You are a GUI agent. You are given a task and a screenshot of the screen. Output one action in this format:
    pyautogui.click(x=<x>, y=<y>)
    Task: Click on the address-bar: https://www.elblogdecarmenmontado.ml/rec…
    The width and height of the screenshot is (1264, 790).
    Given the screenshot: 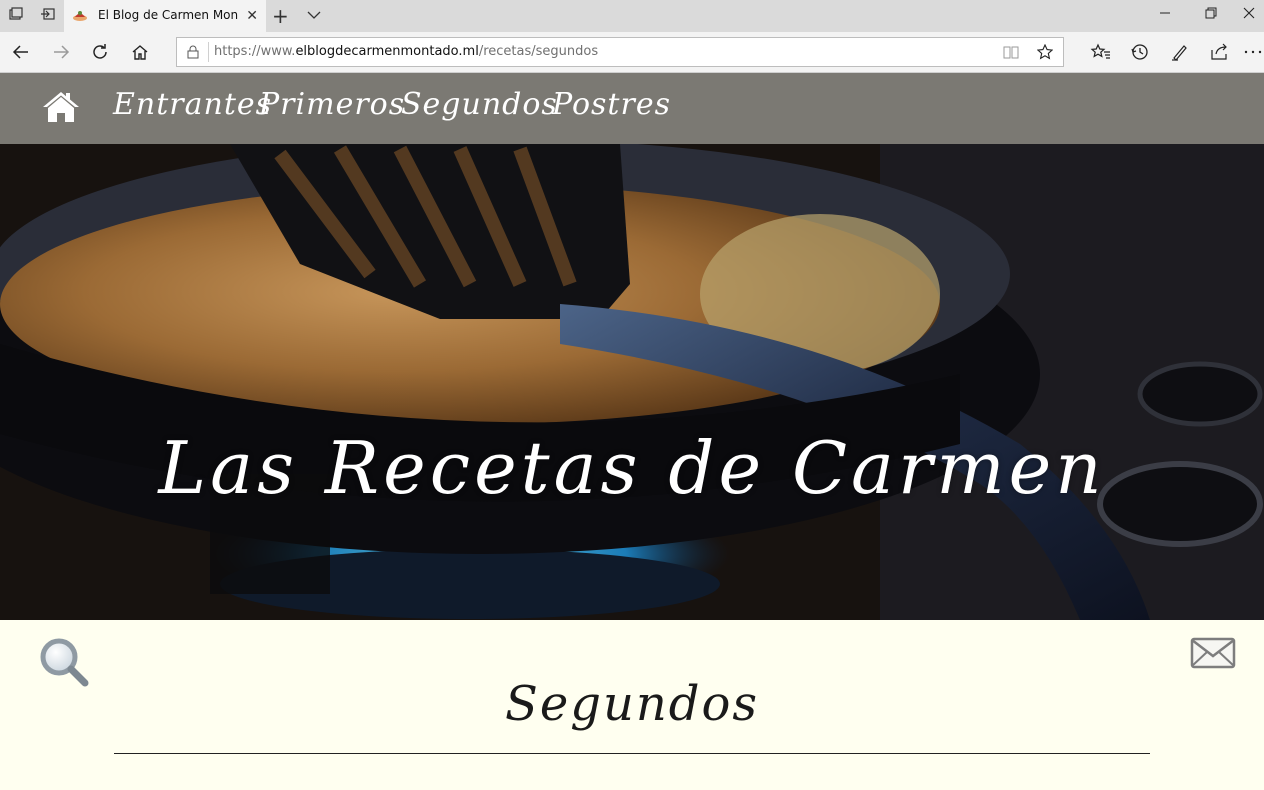 What is the action you would take?
    pyautogui.click(x=620, y=52)
    